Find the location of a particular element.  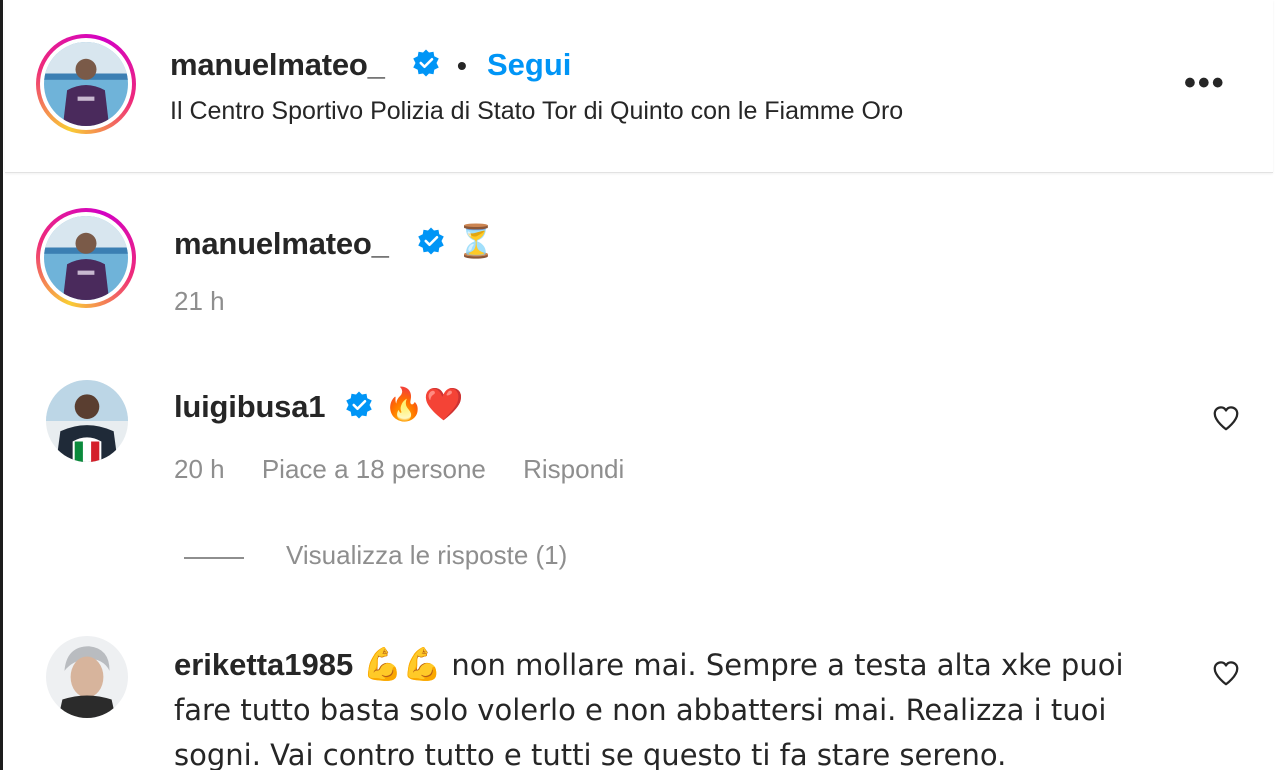

comment-meta: 20 h Piace a 18 persone Rispondi is located at coordinates (414, 469).